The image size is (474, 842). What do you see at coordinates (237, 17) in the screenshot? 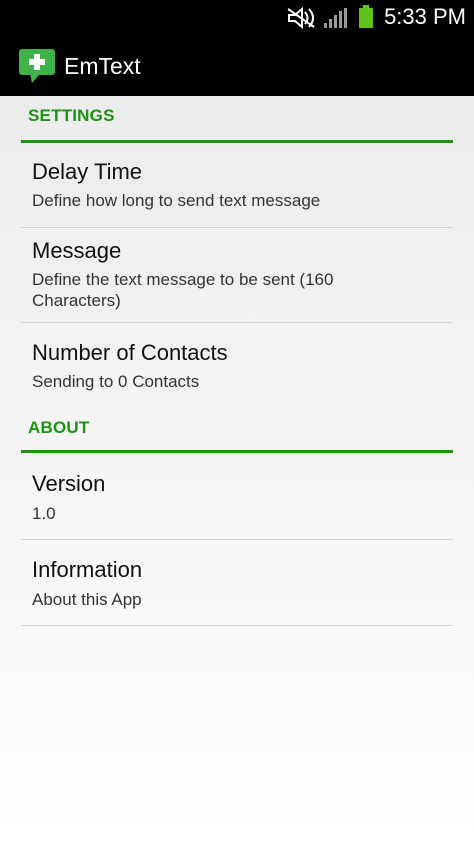
I see `status-bar: 5:33 PM` at bounding box center [237, 17].